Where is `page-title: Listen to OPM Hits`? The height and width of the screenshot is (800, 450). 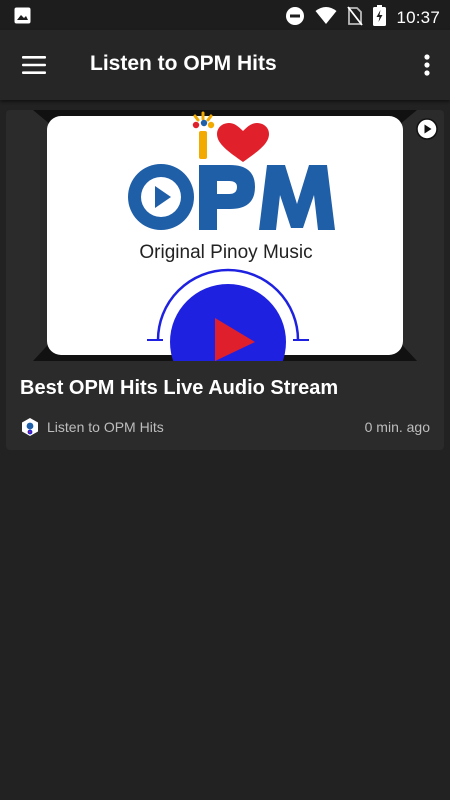 page-title: Listen to OPM Hits is located at coordinates (183, 63).